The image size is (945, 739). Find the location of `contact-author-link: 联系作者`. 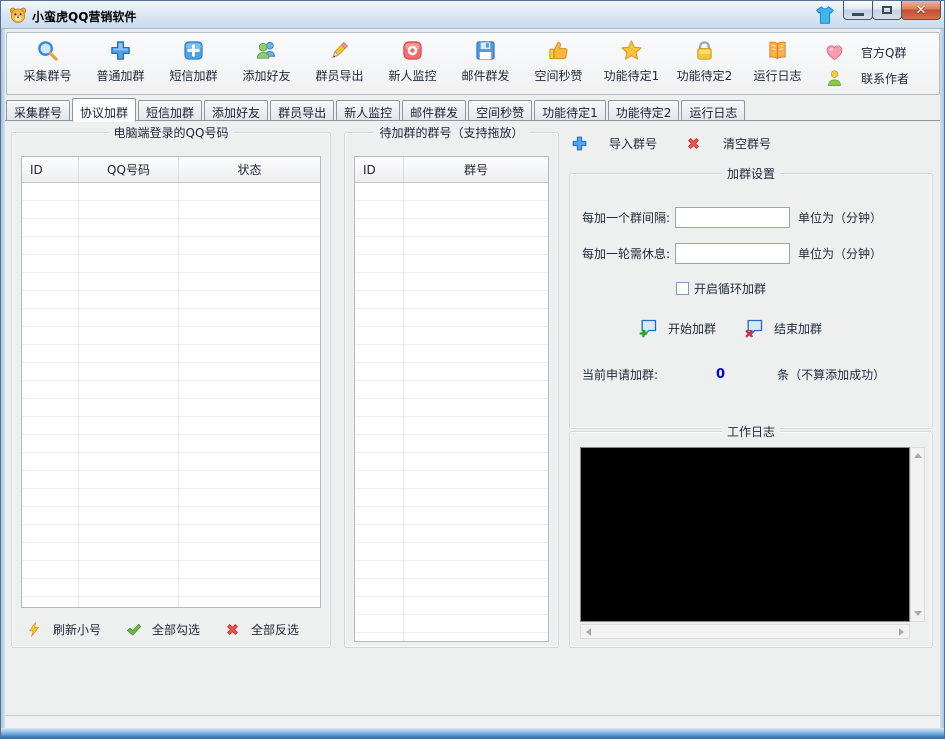

contact-author-link: 联系作者 is located at coordinates (875, 78).